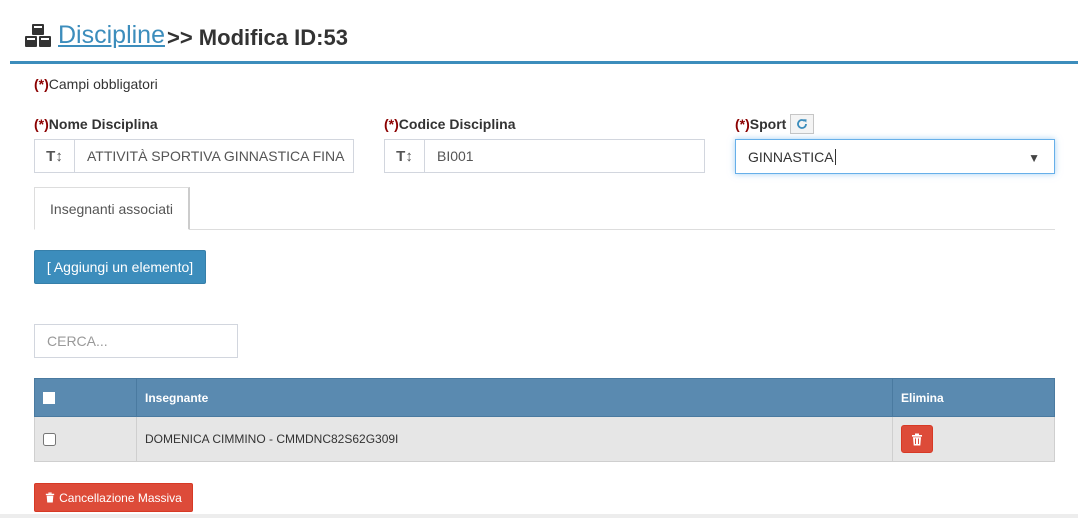  What do you see at coordinates (768, 124) in the screenshot?
I see `sport-label-text: Sport` at bounding box center [768, 124].